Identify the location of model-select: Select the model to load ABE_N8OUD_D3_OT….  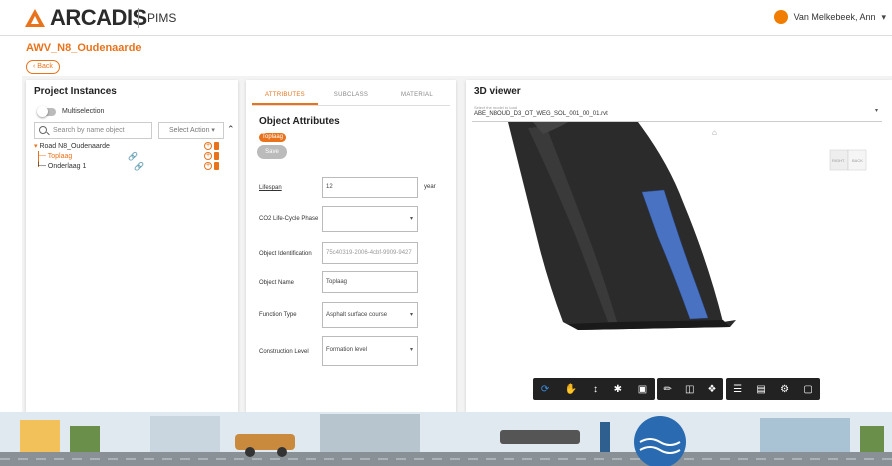
(677, 113).